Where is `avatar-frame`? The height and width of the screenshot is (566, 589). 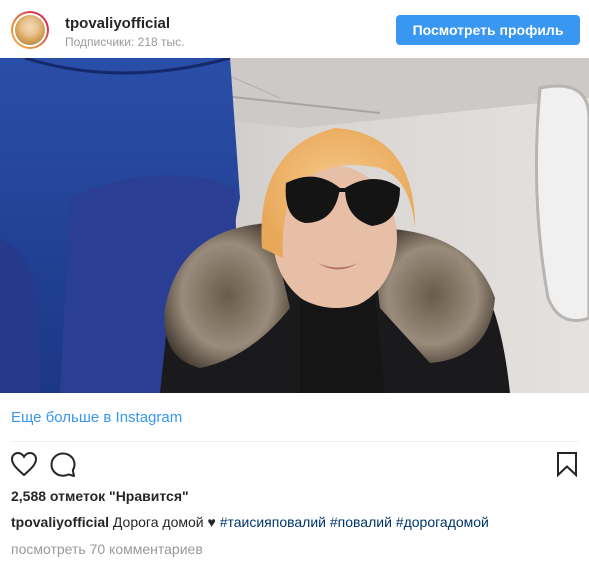
avatar-frame is located at coordinates (30, 30).